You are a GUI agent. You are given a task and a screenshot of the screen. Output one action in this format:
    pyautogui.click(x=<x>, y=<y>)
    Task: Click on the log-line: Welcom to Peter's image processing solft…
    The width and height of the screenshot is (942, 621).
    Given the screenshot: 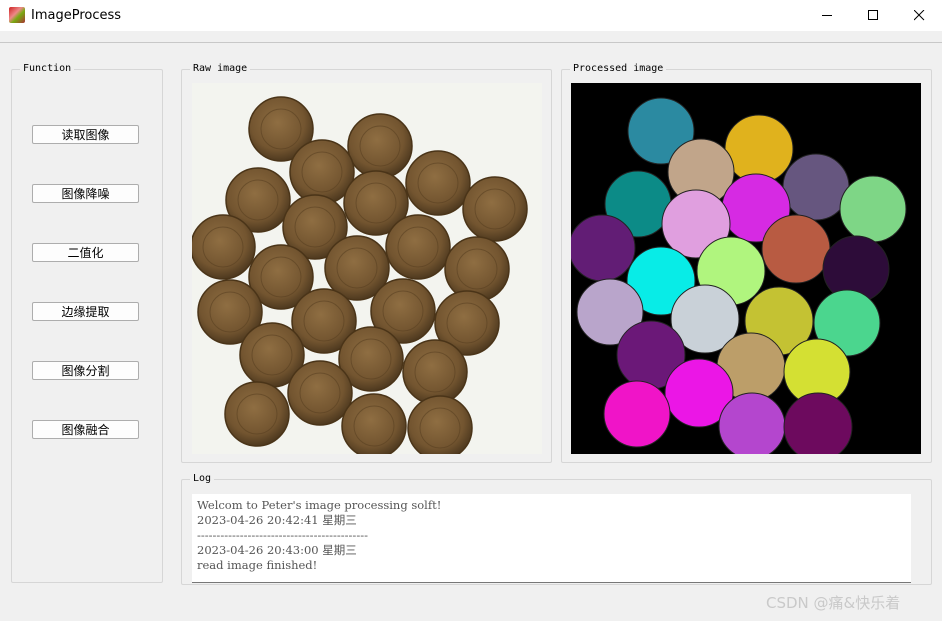 What is the action you would take?
    pyautogui.click(x=319, y=505)
    